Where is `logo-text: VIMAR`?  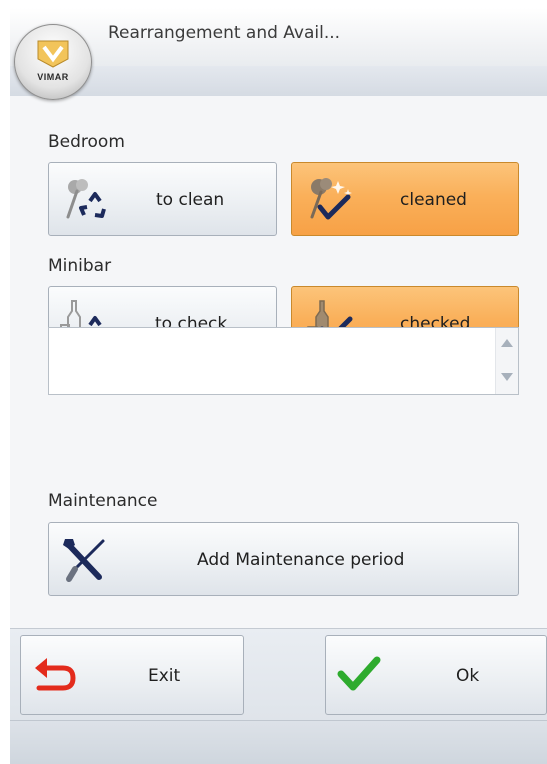 logo-text: VIMAR is located at coordinates (53, 77).